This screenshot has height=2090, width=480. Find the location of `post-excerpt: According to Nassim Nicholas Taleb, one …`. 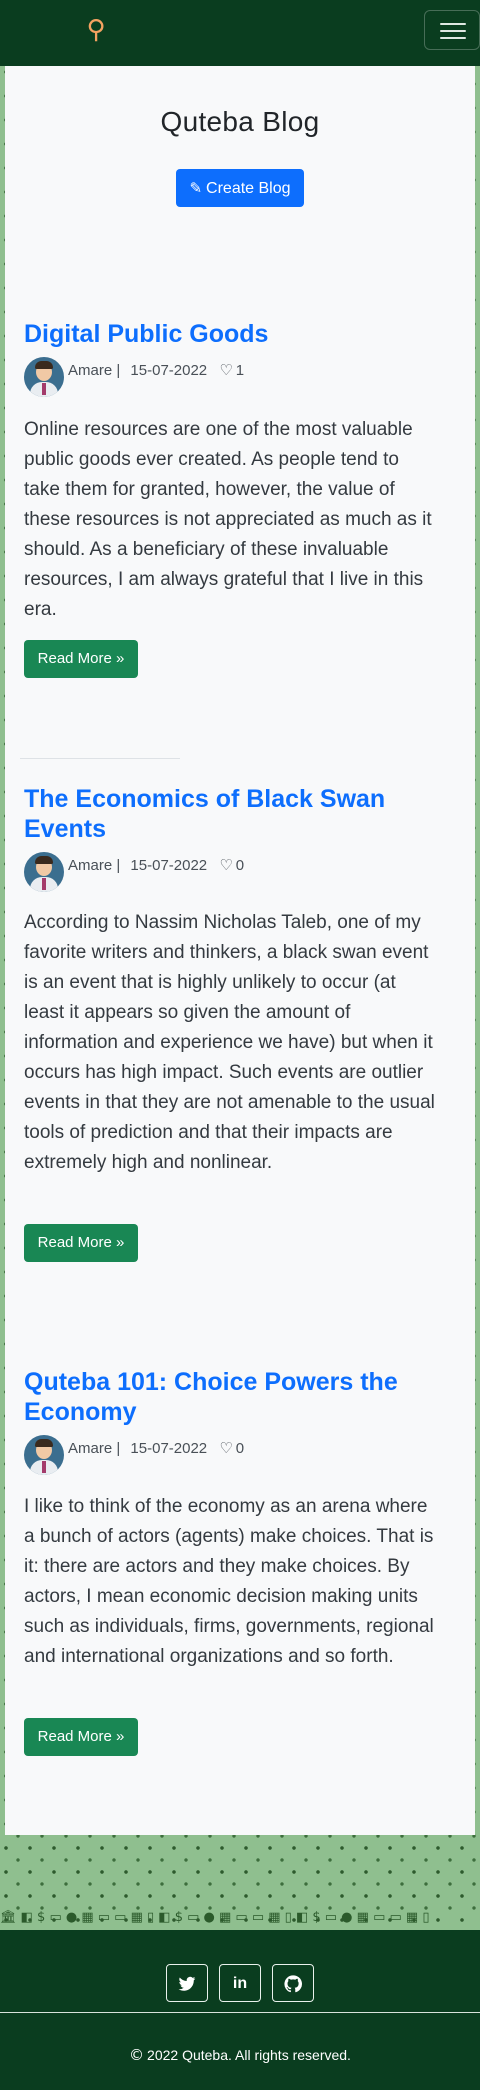

post-excerpt: According to Nassim Nicholas Taleb, one … is located at coordinates (229, 1042).